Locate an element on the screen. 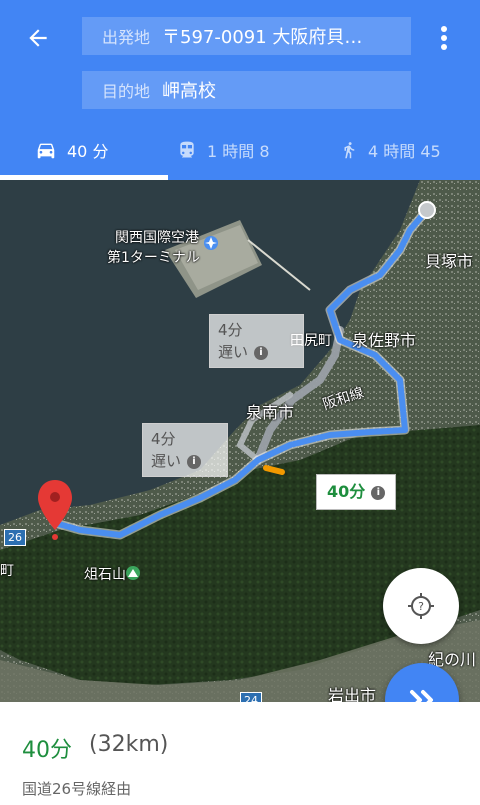 Image resolution: width=480 pixels, height=805 pixels. summary-distance: (32km) is located at coordinates (129, 744).